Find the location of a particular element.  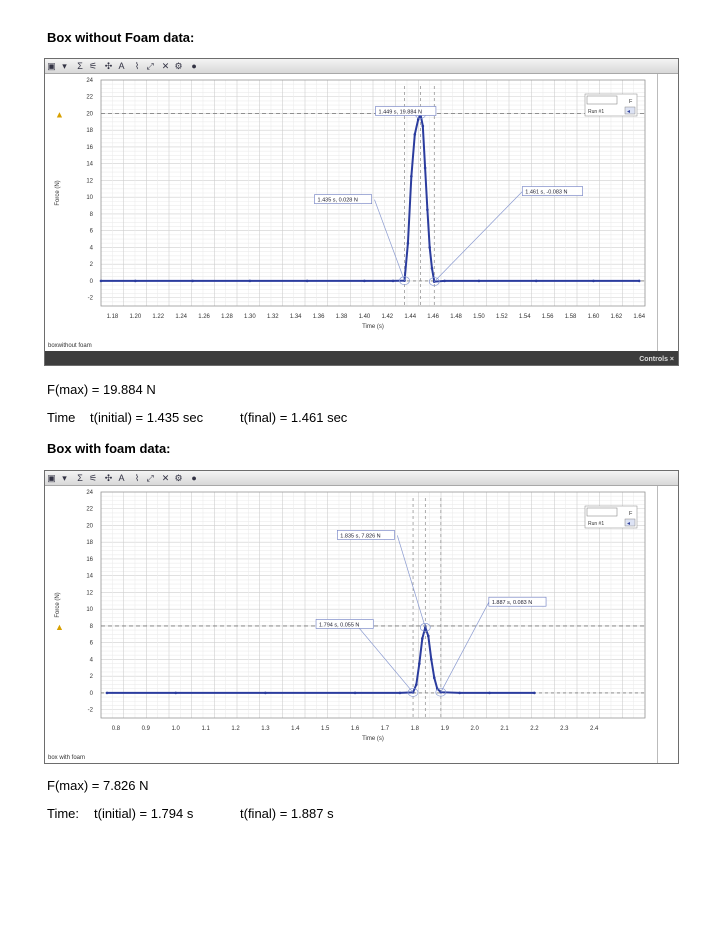

x-tick-label: 0.9 is located at coordinates (146, 729).